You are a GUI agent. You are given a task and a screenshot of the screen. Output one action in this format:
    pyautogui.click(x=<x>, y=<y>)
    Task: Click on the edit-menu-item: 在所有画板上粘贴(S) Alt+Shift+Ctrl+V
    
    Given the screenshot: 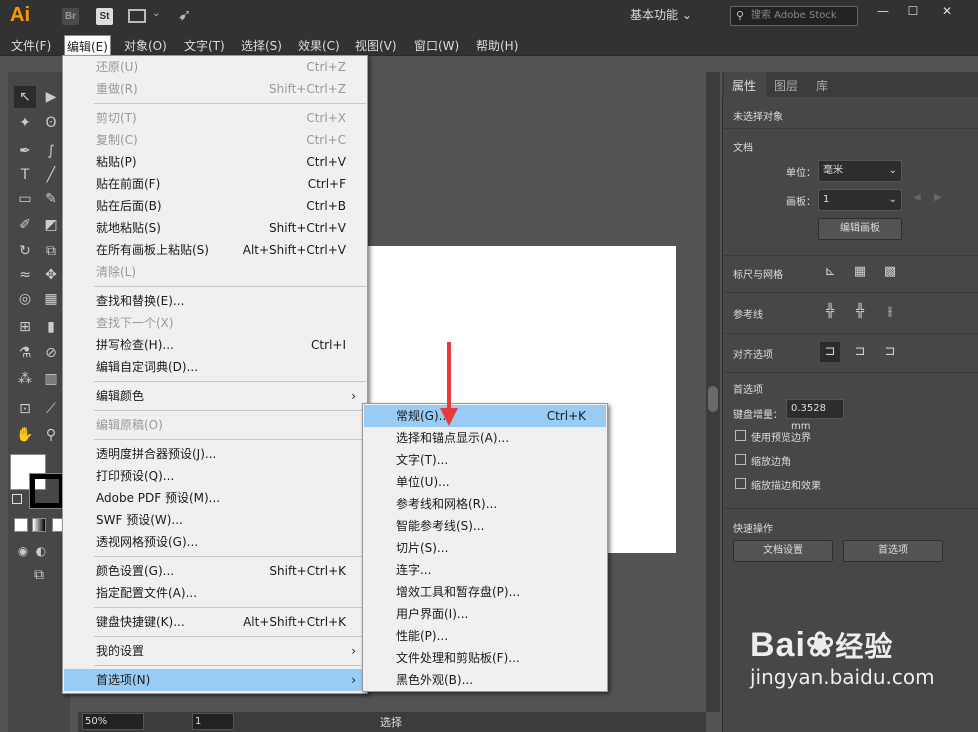 What is the action you would take?
    pyautogui.click(x=215, y=250)
    